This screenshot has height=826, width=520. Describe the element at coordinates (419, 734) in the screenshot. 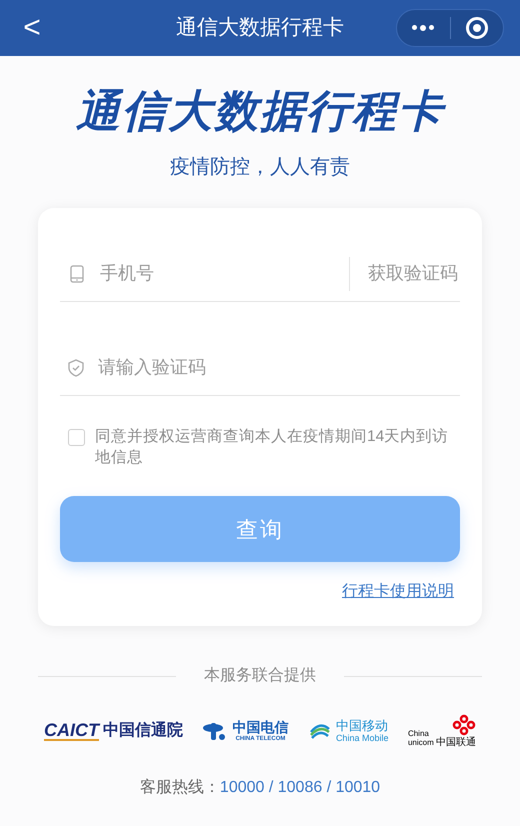

I see `logo-text: China` at that location.